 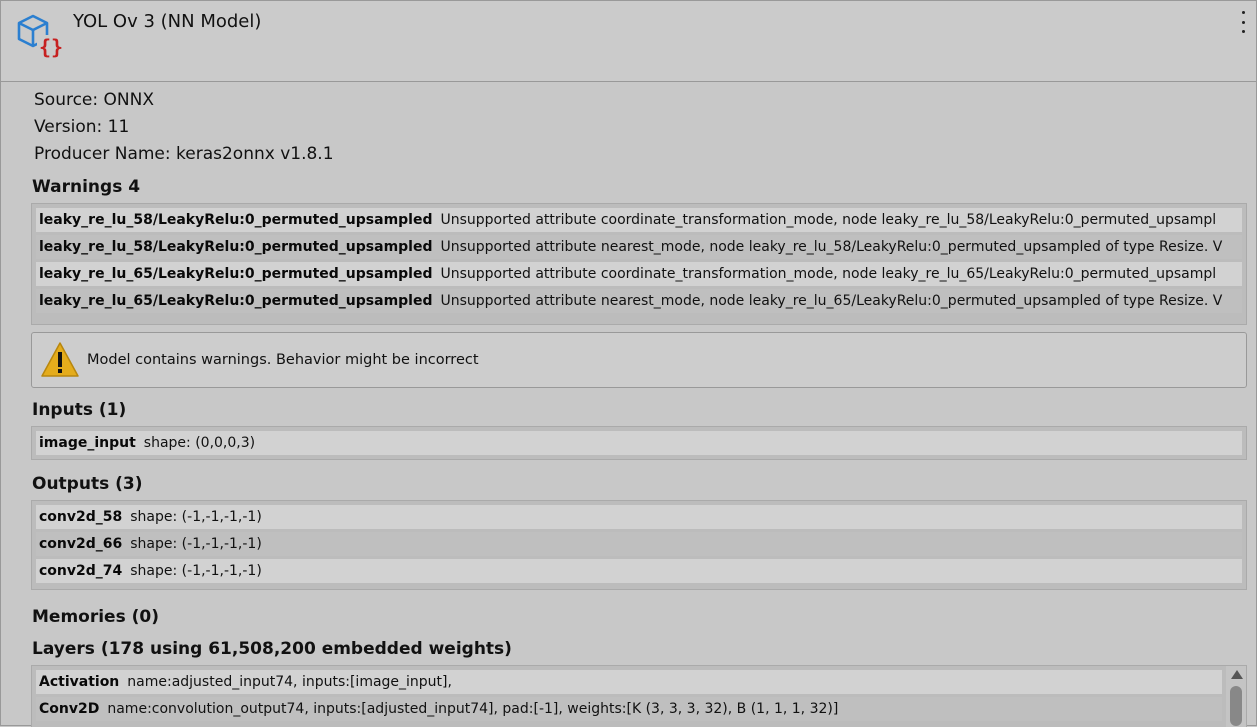 What do you see at coordinates (69, 709) in the screenshot?
I see `layer-type: Conv2D` at bounding box center [69, 709].